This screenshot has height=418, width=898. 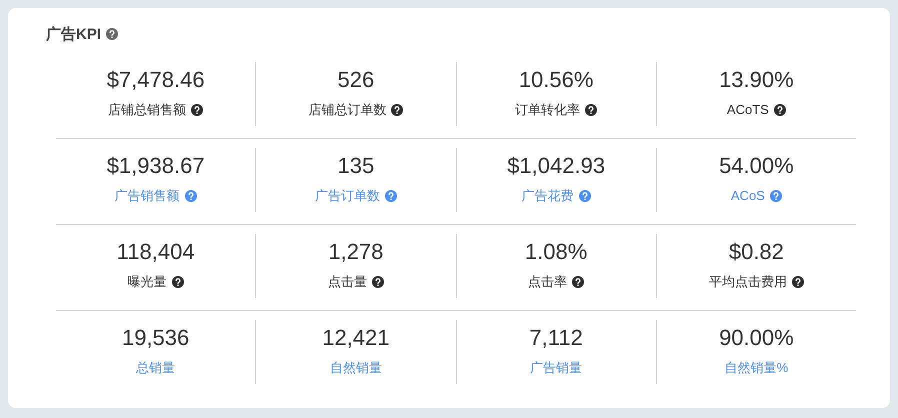 What do you see at coordinates (547, 110) in the screenshot?
I see `metric-label: 订单转化率` at bounding box center [547, 110].